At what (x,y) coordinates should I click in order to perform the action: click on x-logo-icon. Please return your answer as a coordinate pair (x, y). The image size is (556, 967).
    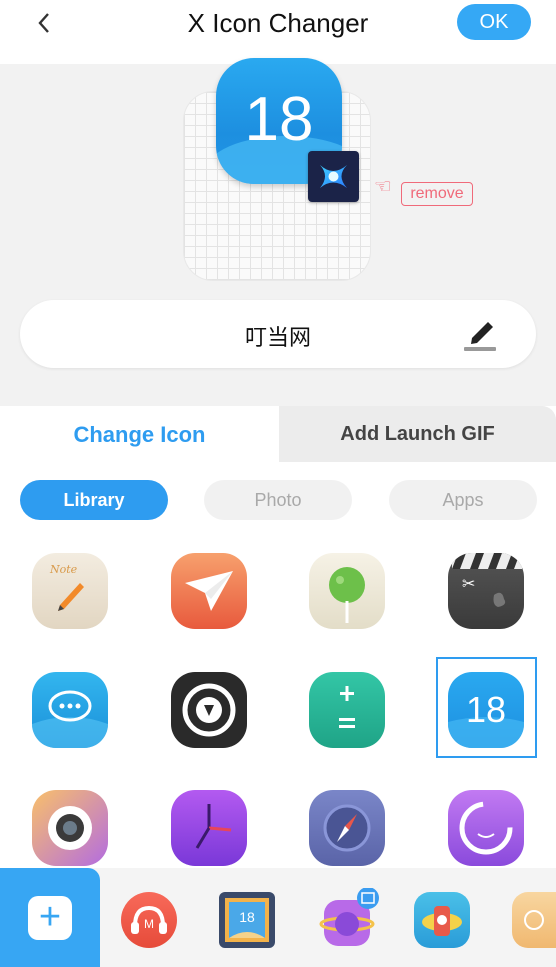
    Looking at the image, I should click on (333, 176).